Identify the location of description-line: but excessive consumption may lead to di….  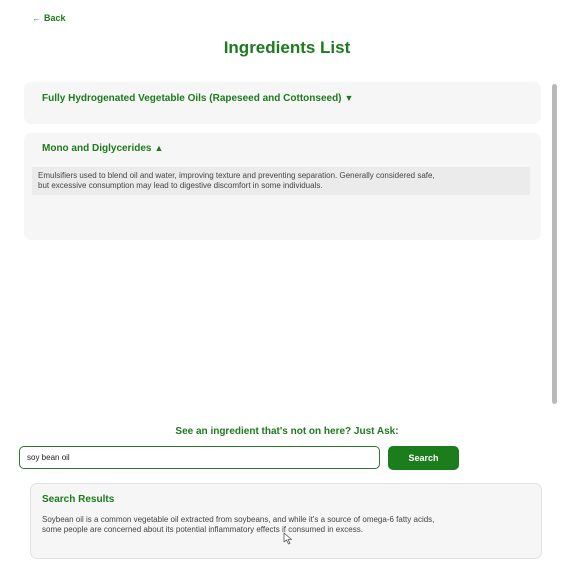
(180, 185).